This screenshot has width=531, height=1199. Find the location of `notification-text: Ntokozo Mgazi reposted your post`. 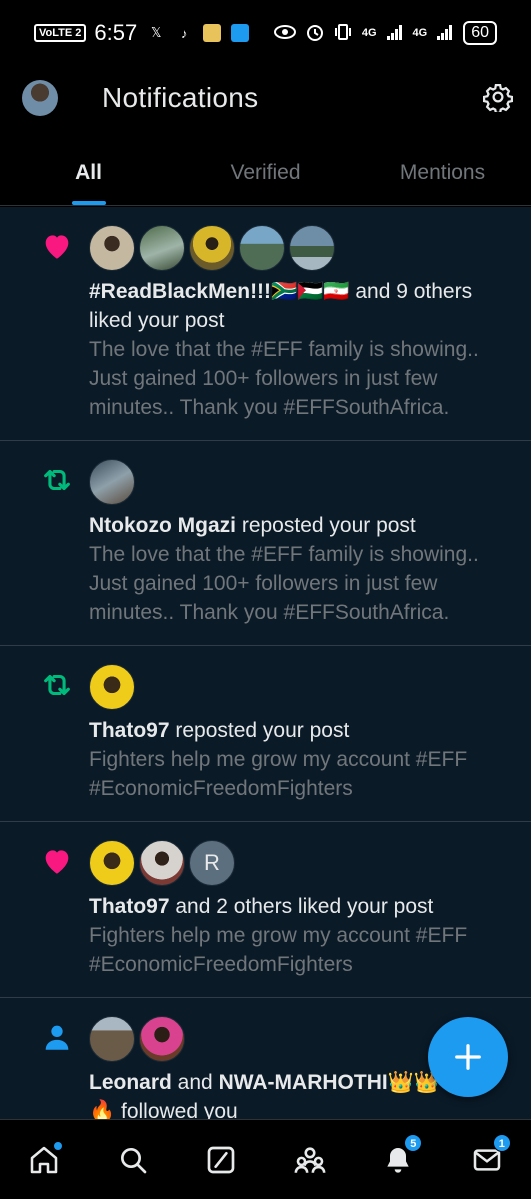

notification-text: Ntokozo Mgazi reposted your post is located at coordinates (300, 525).